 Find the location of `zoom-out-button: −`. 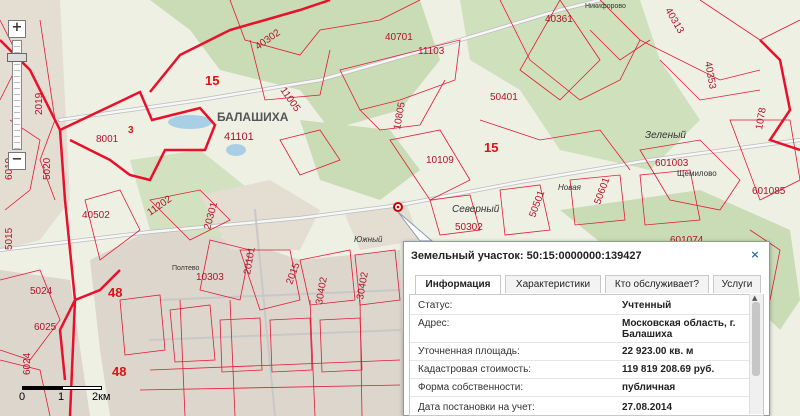

zoom-out-button: − is located at coordinates (17, 161).